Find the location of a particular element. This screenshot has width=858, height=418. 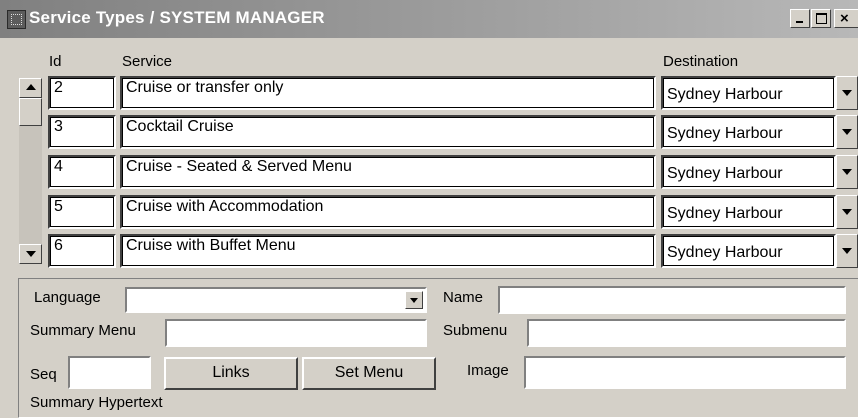

language-dropdown-button is located at coordinates (414, 300).